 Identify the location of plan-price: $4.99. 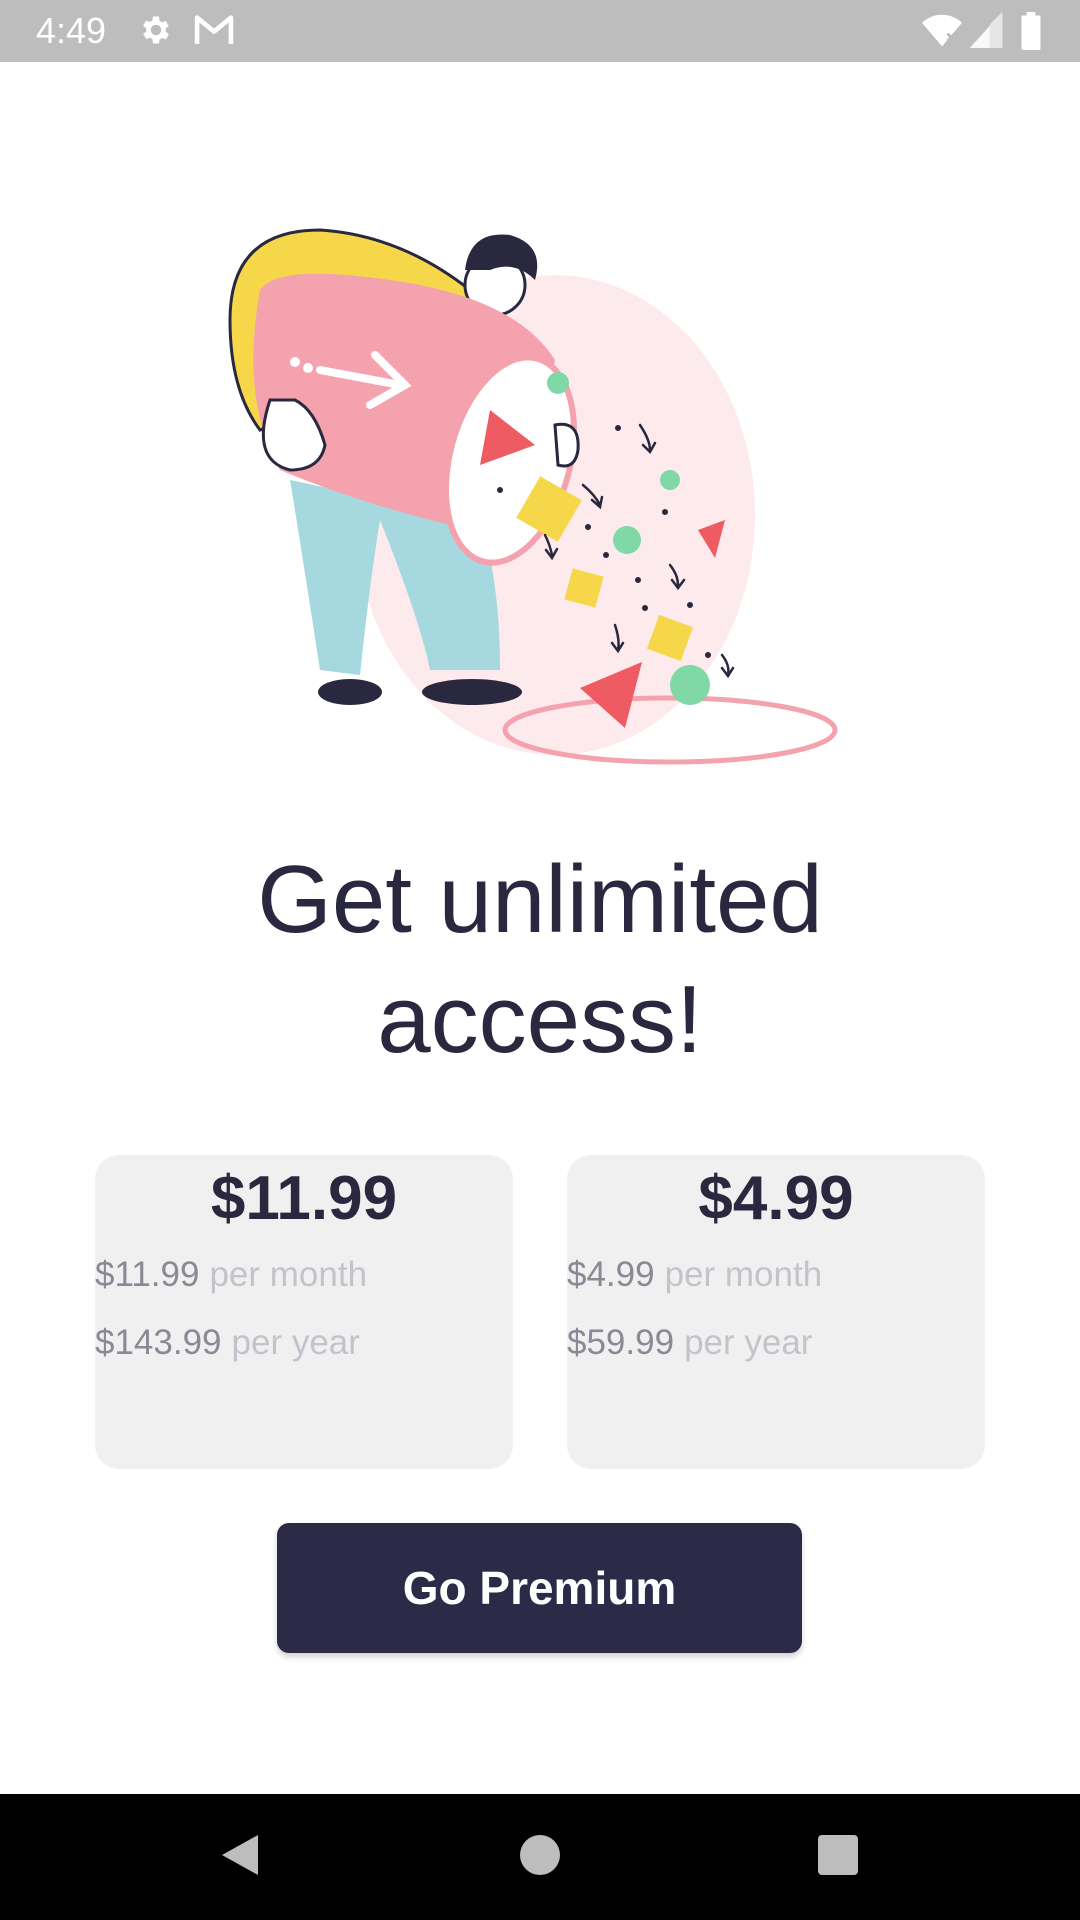
(776, 1198).